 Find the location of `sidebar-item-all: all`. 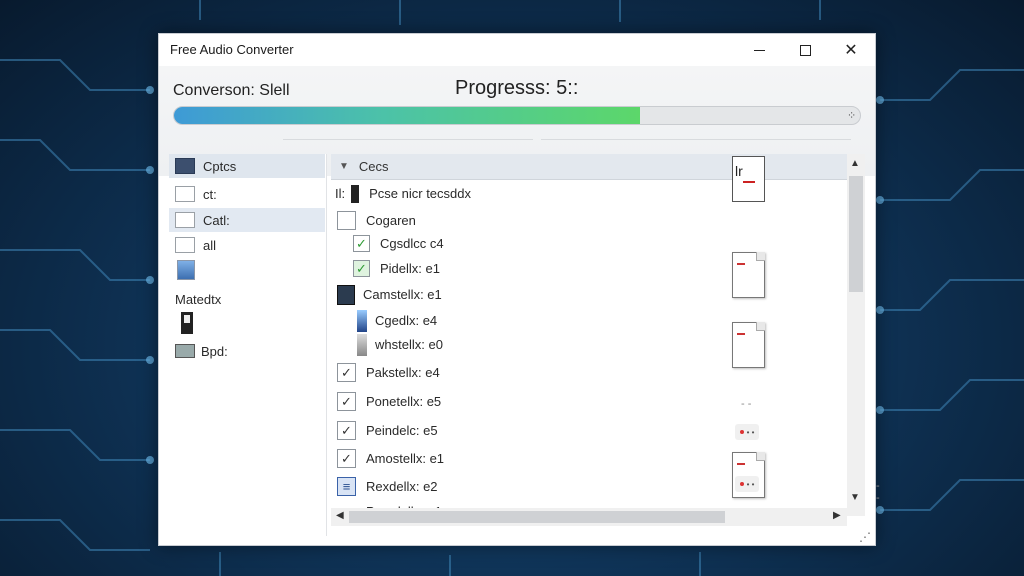

sidebar-item-all: all is located at coordinates (250, 245).